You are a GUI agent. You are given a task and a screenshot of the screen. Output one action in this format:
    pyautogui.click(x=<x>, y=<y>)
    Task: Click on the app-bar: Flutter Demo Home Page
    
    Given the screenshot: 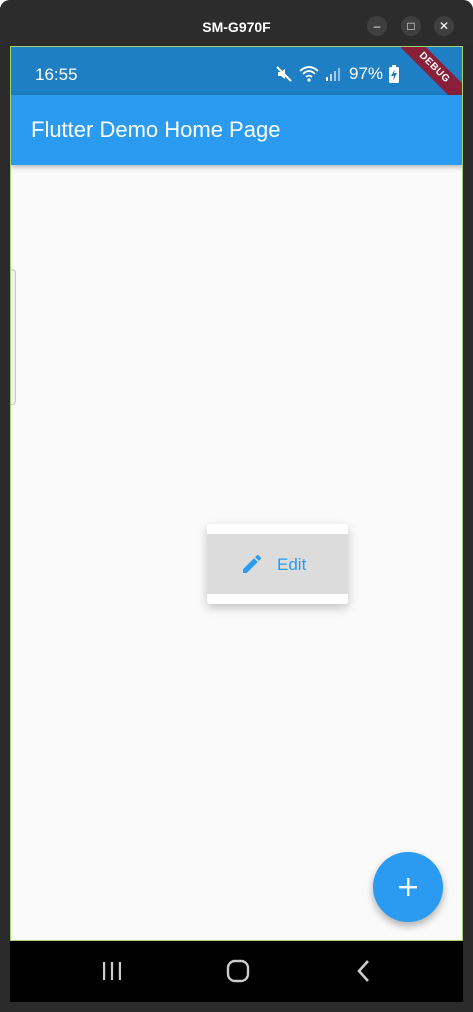 What is the action you would take?
    pyautogui.click(x=236, y=130)
    